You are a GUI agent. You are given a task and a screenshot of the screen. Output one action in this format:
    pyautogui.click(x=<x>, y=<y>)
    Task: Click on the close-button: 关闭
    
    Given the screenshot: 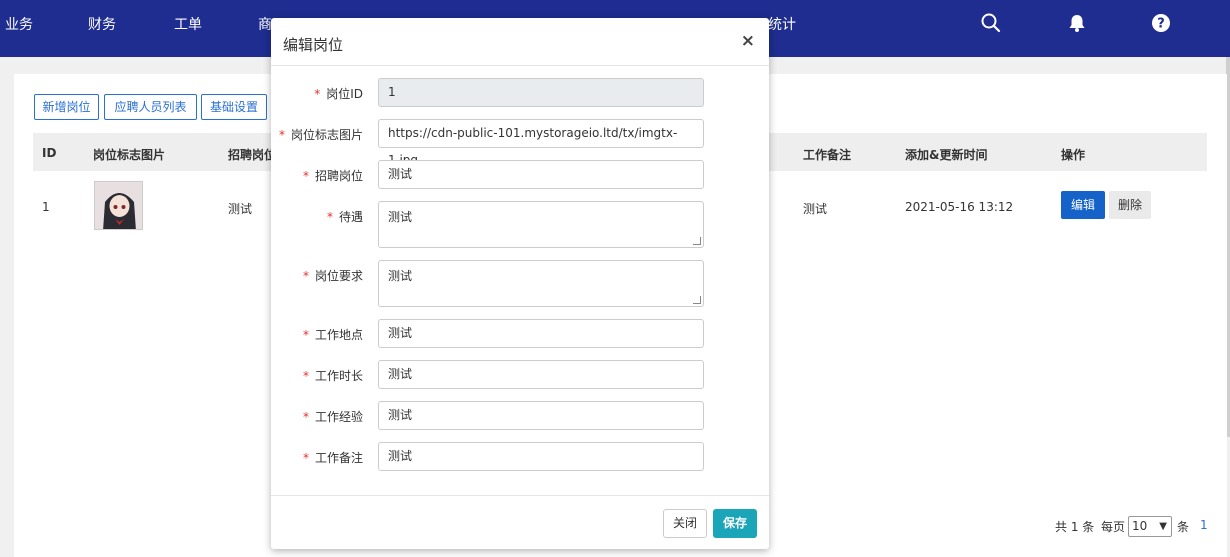 What is the action you would take?
    pyautogui.click(x=685, y=523)
    